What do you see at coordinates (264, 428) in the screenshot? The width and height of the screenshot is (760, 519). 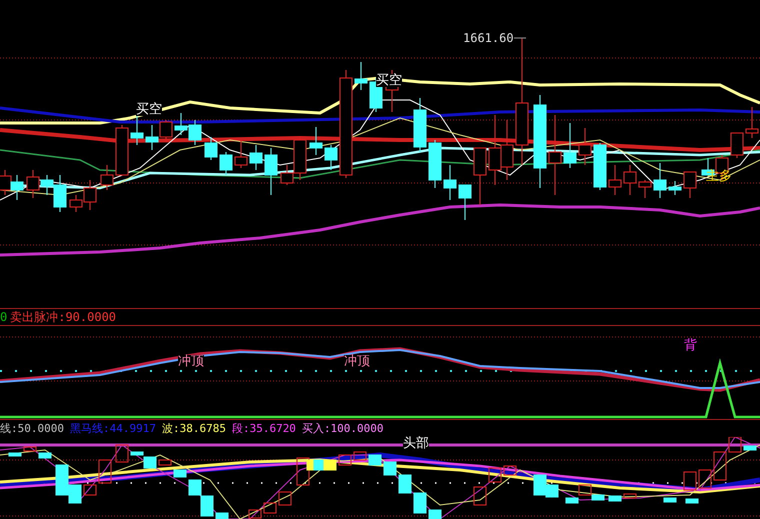 I see `indicator-legend: 段:35.6720` at bounding box center [264, 428].